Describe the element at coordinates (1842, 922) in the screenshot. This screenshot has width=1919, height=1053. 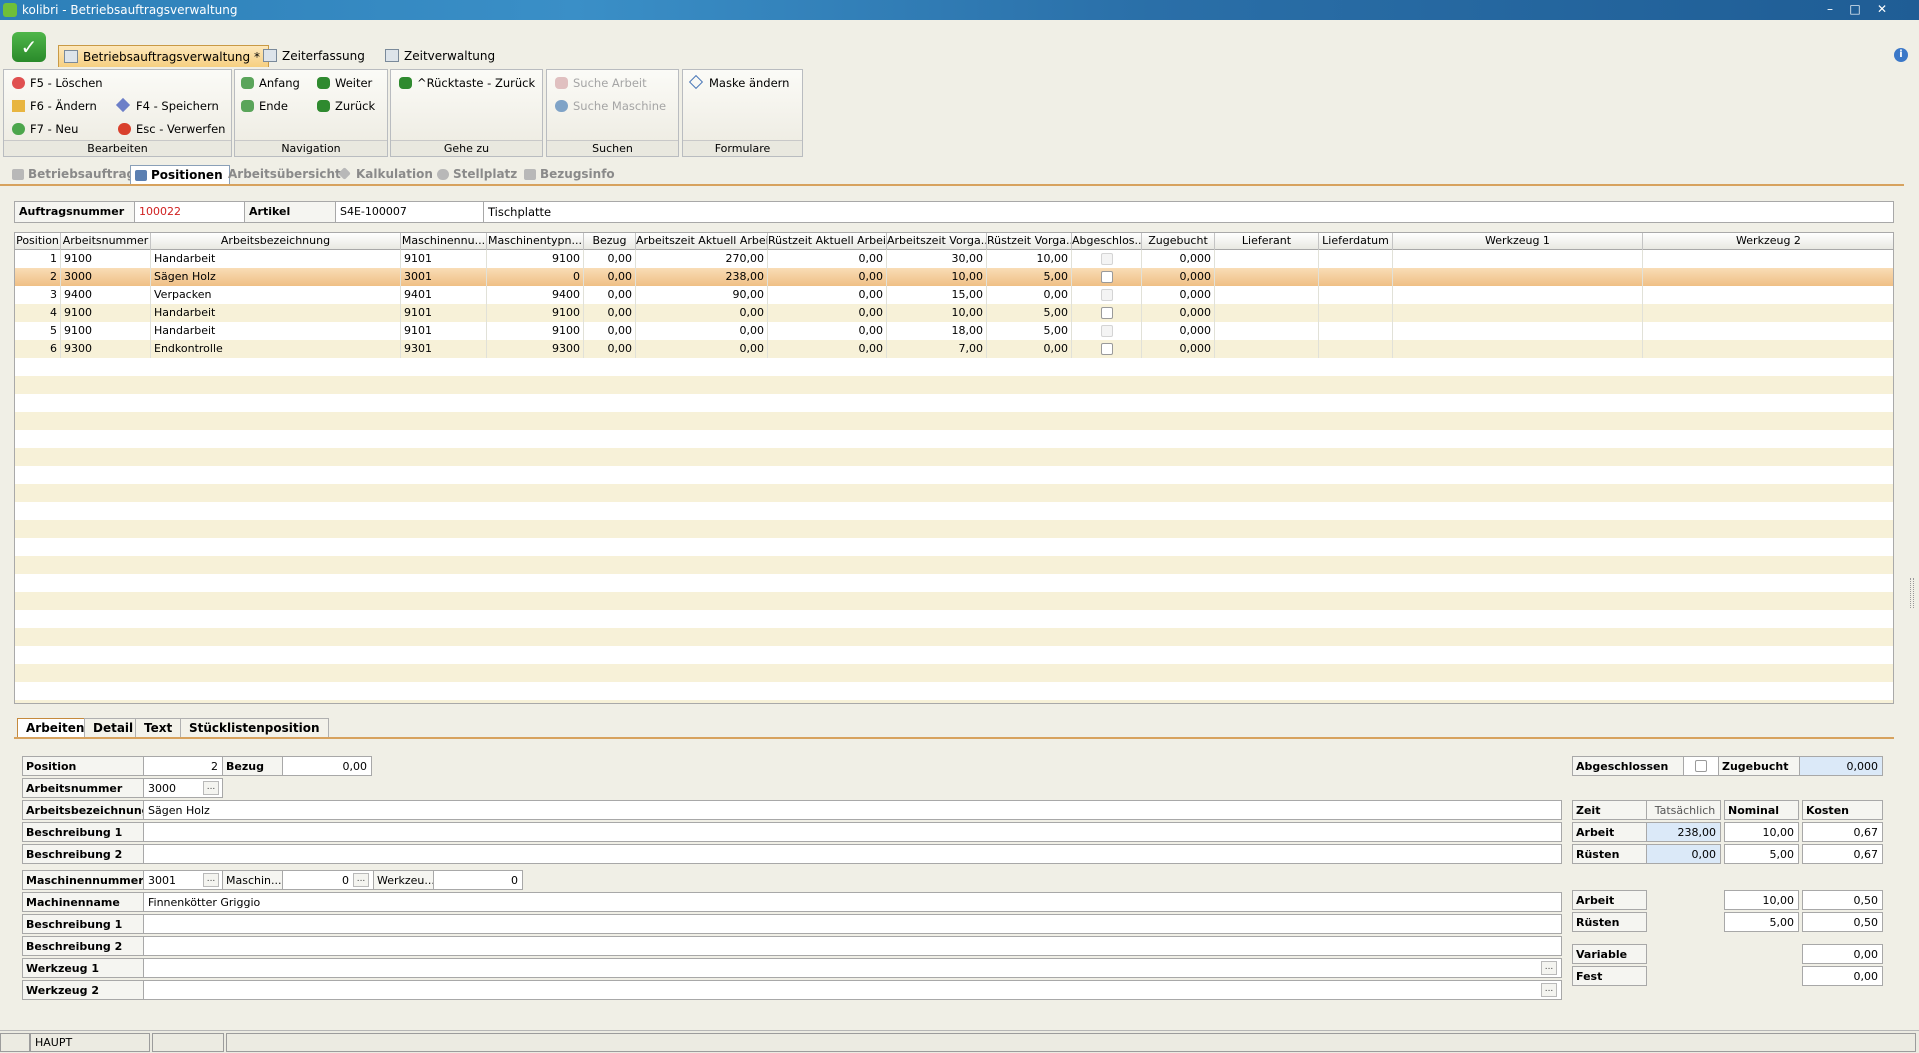
I see `ruesten2-kosten: 0,50` at that location.